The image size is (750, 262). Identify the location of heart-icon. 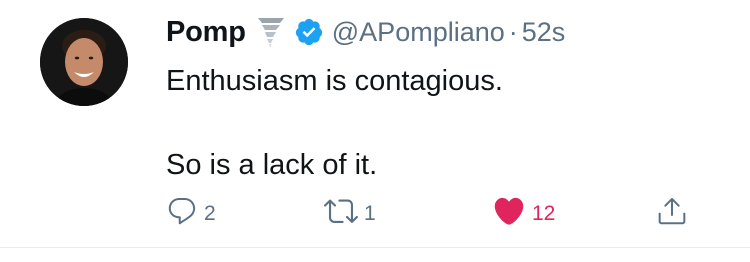
(509, 214).